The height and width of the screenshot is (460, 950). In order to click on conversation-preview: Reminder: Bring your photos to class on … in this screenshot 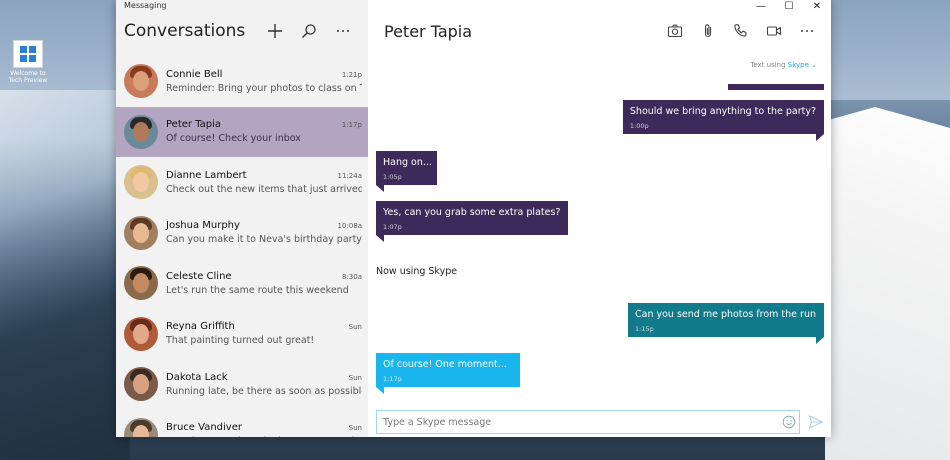, I will do `click(264, 88)`.